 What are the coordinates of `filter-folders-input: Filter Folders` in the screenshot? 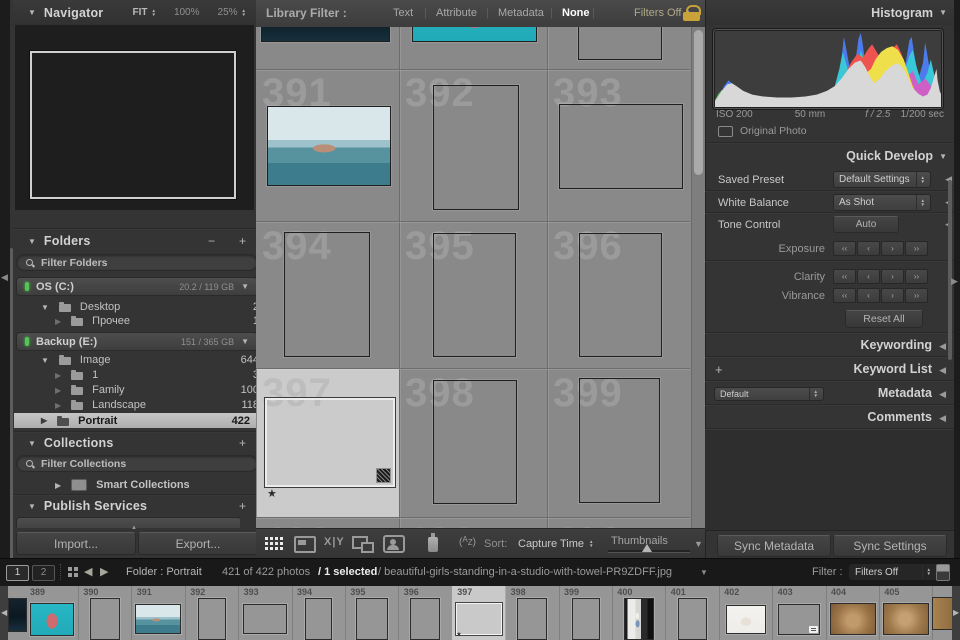 It's located at (137, 262).